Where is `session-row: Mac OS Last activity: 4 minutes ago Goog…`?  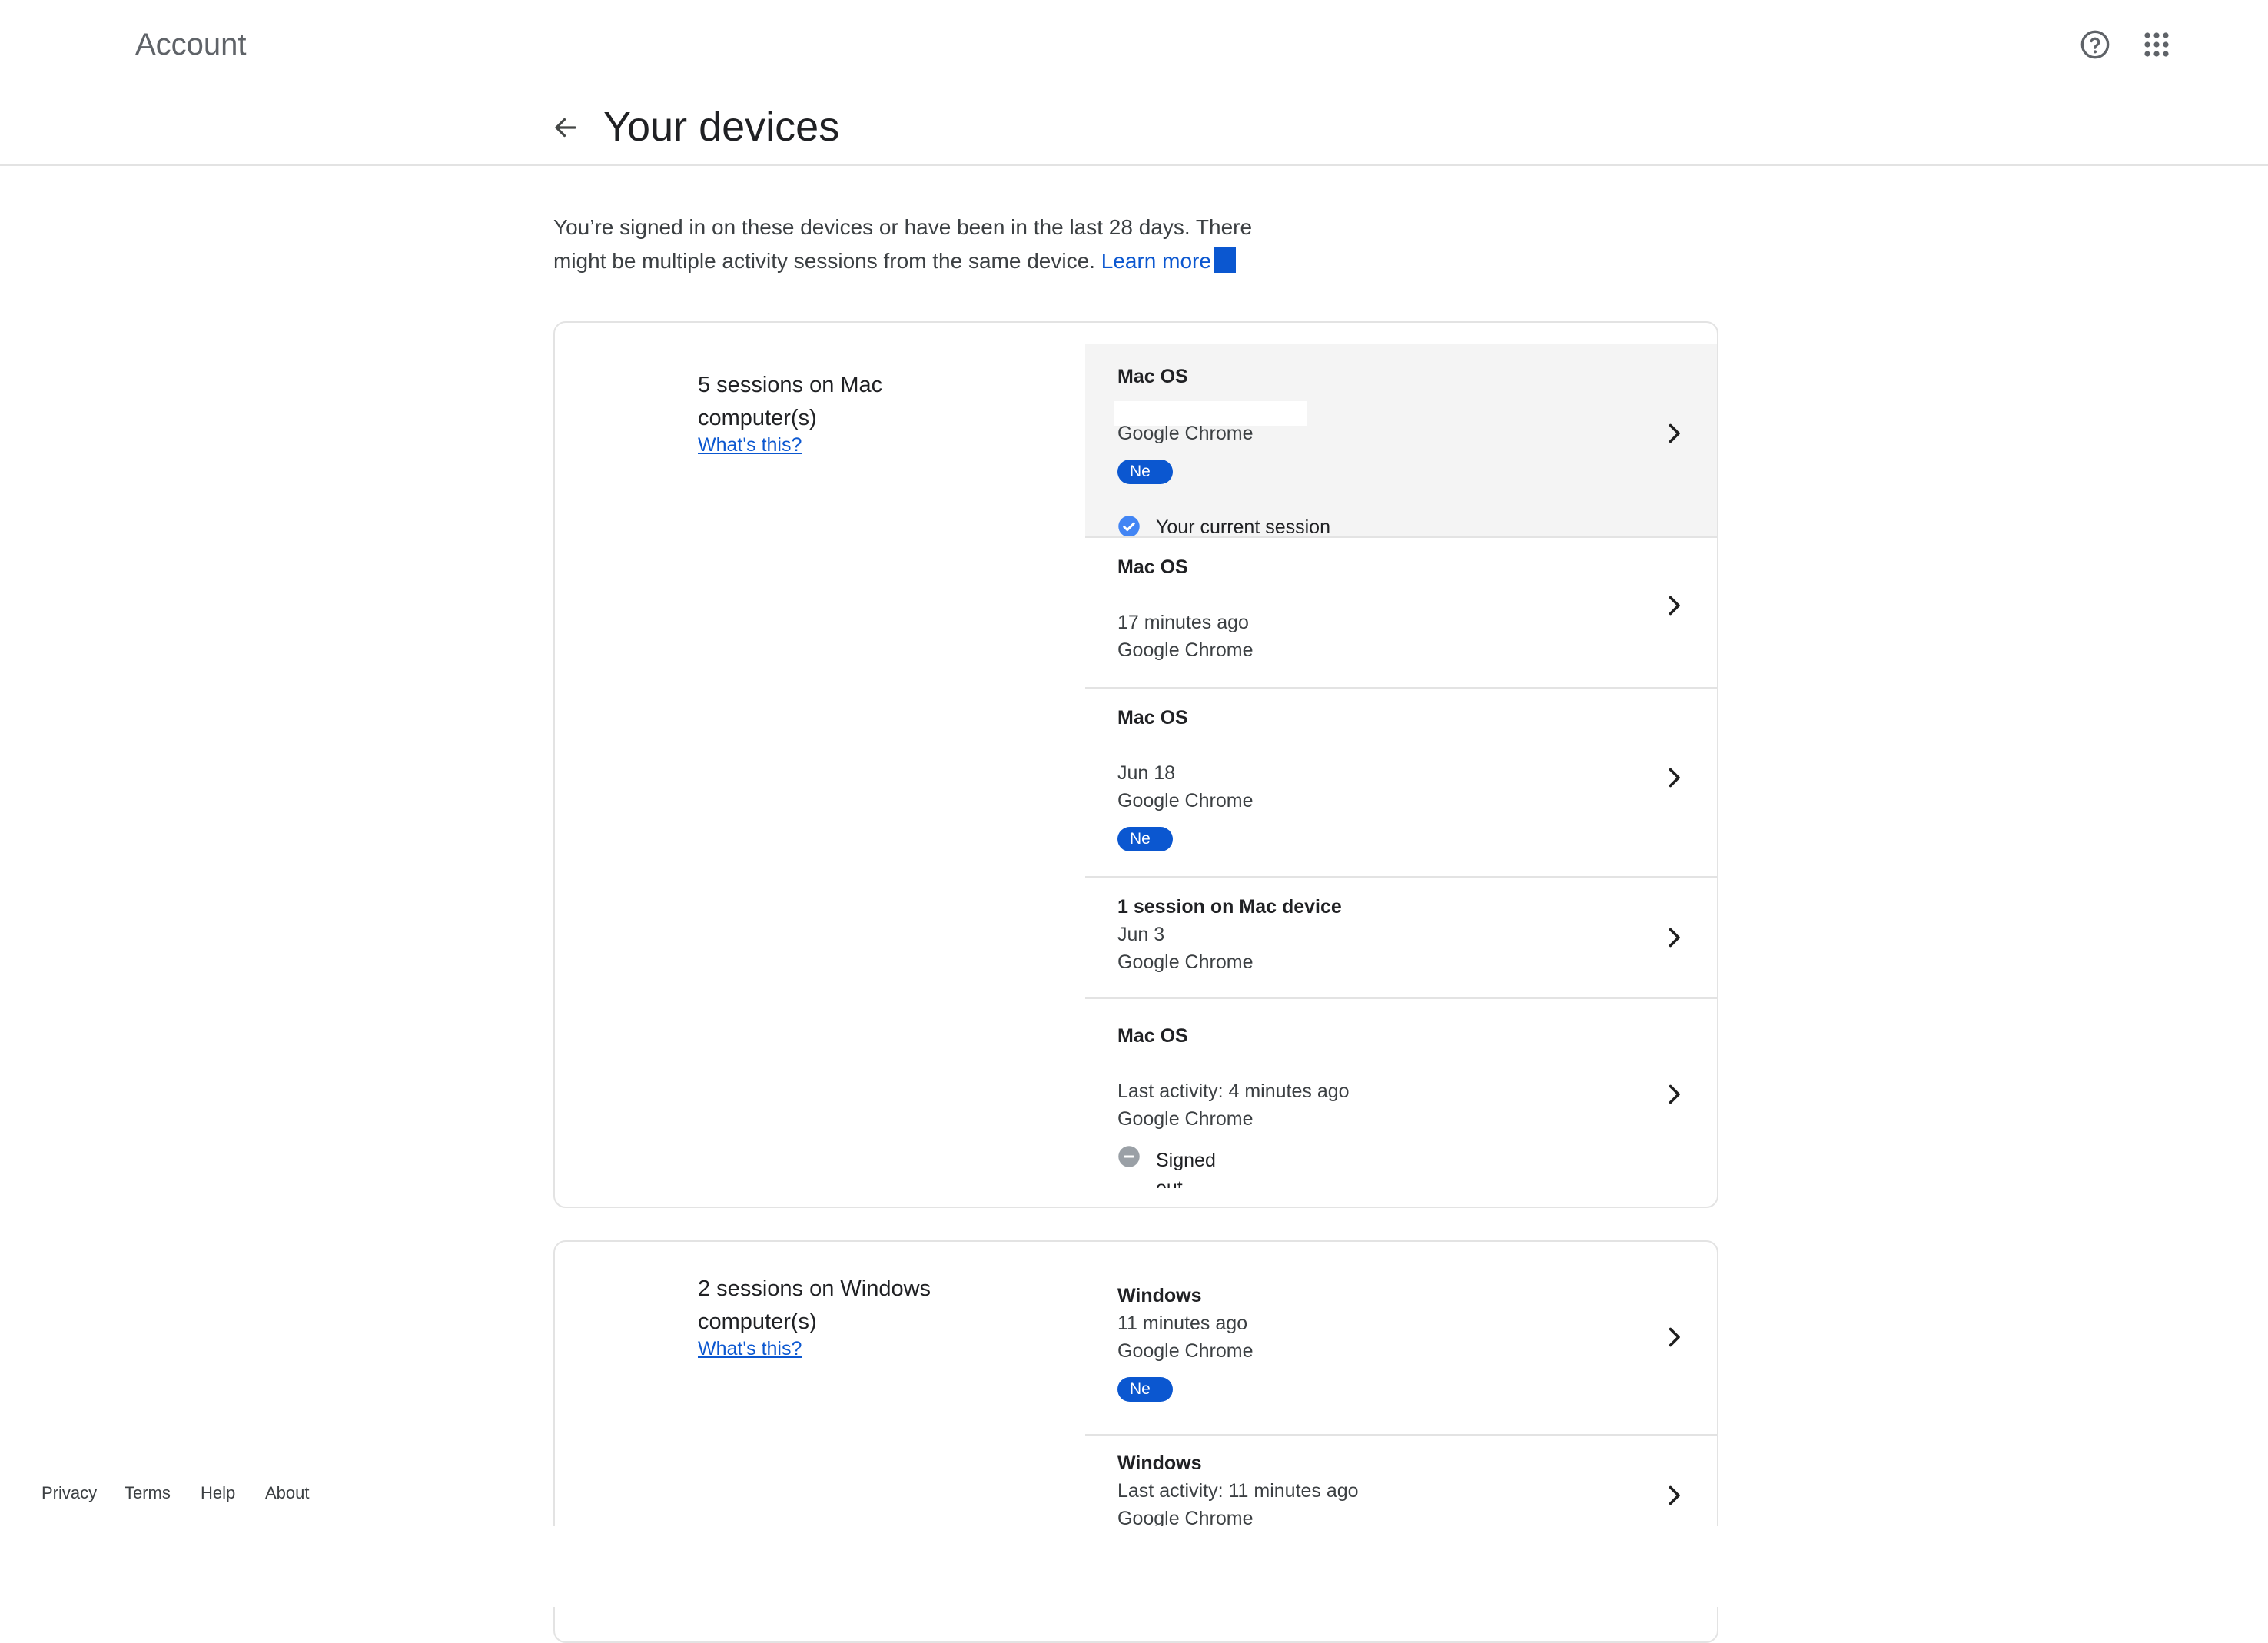 session-row: Mac OS Last activity: 4 minutes ago Goog… is located at coordinates (1401, 1093).